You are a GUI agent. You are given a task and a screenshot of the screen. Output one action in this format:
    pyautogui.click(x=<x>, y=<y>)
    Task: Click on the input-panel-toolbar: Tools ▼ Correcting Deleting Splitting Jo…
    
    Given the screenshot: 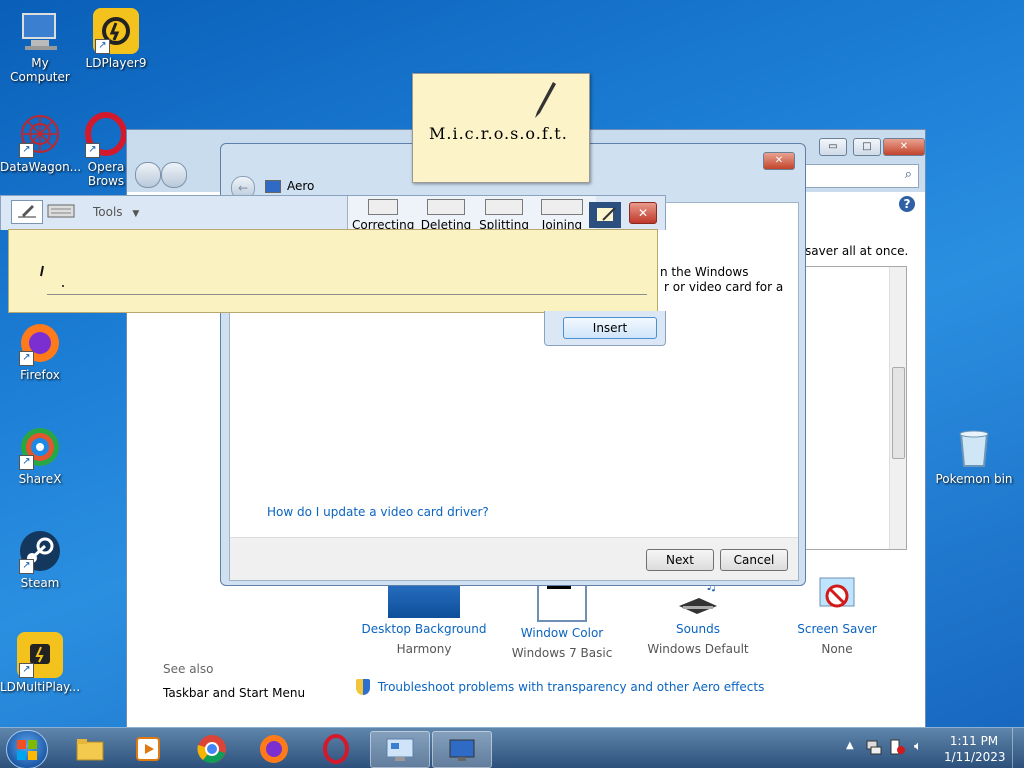 What is the action you would take?
    pyautogui.click(x=333, y=213)
    